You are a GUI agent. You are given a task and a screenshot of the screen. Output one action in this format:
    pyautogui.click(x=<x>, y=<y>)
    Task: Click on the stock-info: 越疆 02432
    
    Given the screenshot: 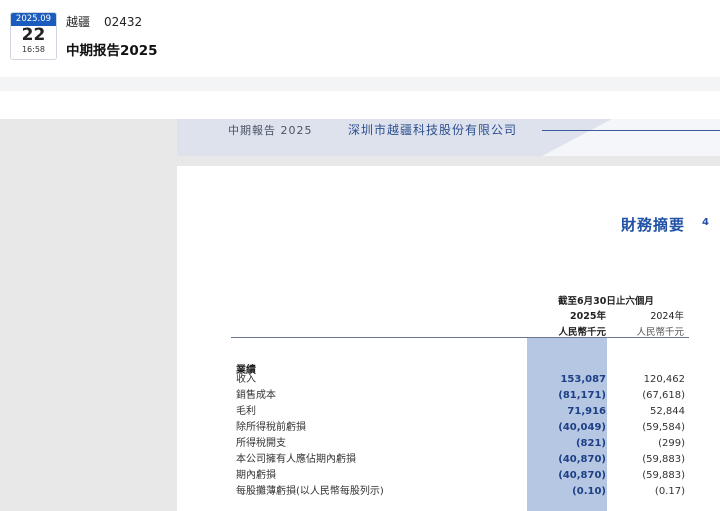 What is the action you would take?
    pyautogui.click(x=104, y=21)
    